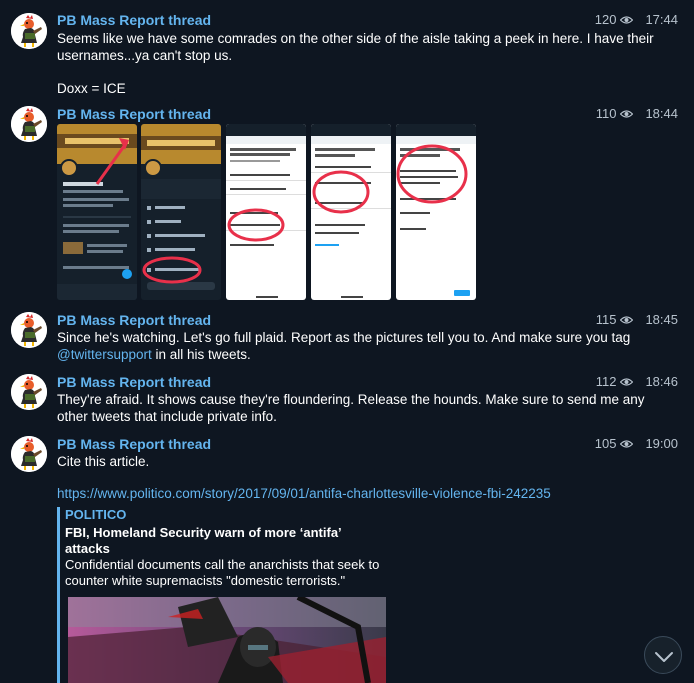 This screenshot has width=694, height=683. What do you see at coordinates (96, 514) in the screenshot?
I see `preview-site-name: POLITICO` at bounding box center [96, 514].